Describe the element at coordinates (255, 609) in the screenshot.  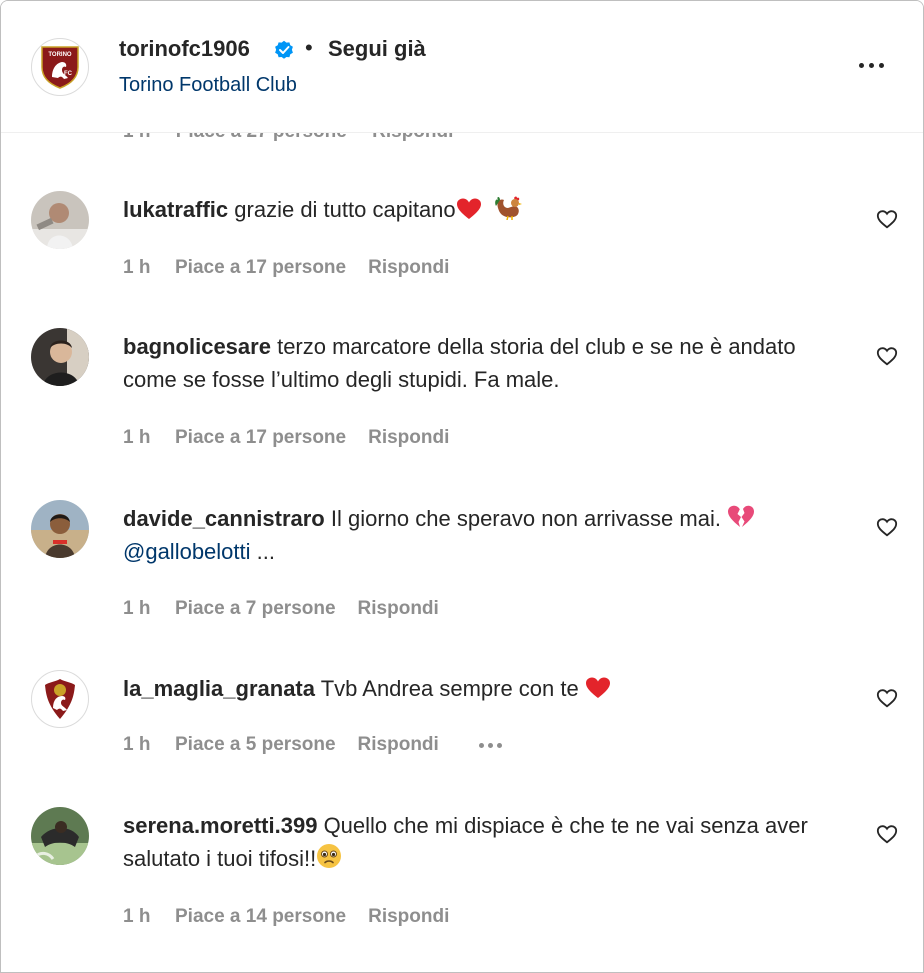
I see `comment-likes: Piace a 7 persone` at that location.